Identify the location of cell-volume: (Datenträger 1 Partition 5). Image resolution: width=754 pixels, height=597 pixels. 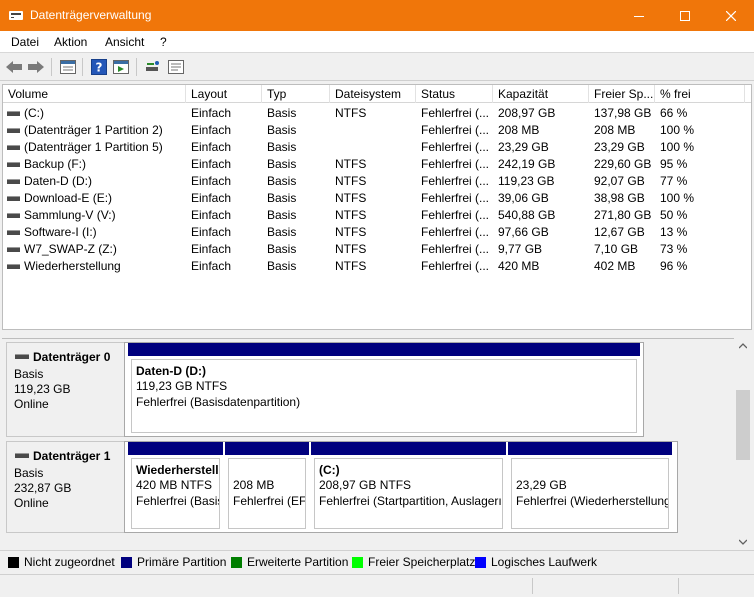
(93, 147).